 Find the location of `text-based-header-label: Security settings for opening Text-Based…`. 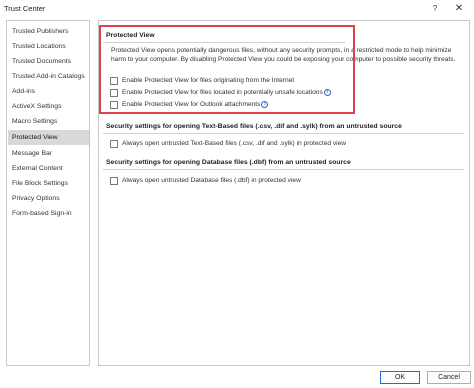

text-based-header-label: Security settings for opening Text-Based… is located at coordinates (254, 126).